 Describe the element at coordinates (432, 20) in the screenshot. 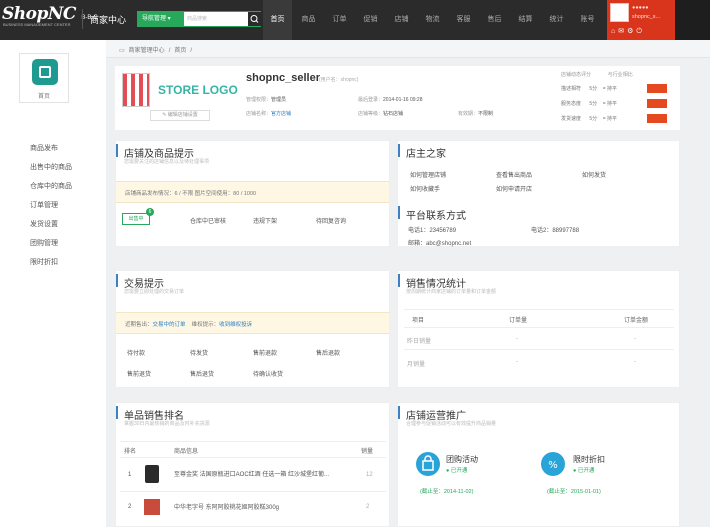

I see `nav-tab: 物流` at that location.